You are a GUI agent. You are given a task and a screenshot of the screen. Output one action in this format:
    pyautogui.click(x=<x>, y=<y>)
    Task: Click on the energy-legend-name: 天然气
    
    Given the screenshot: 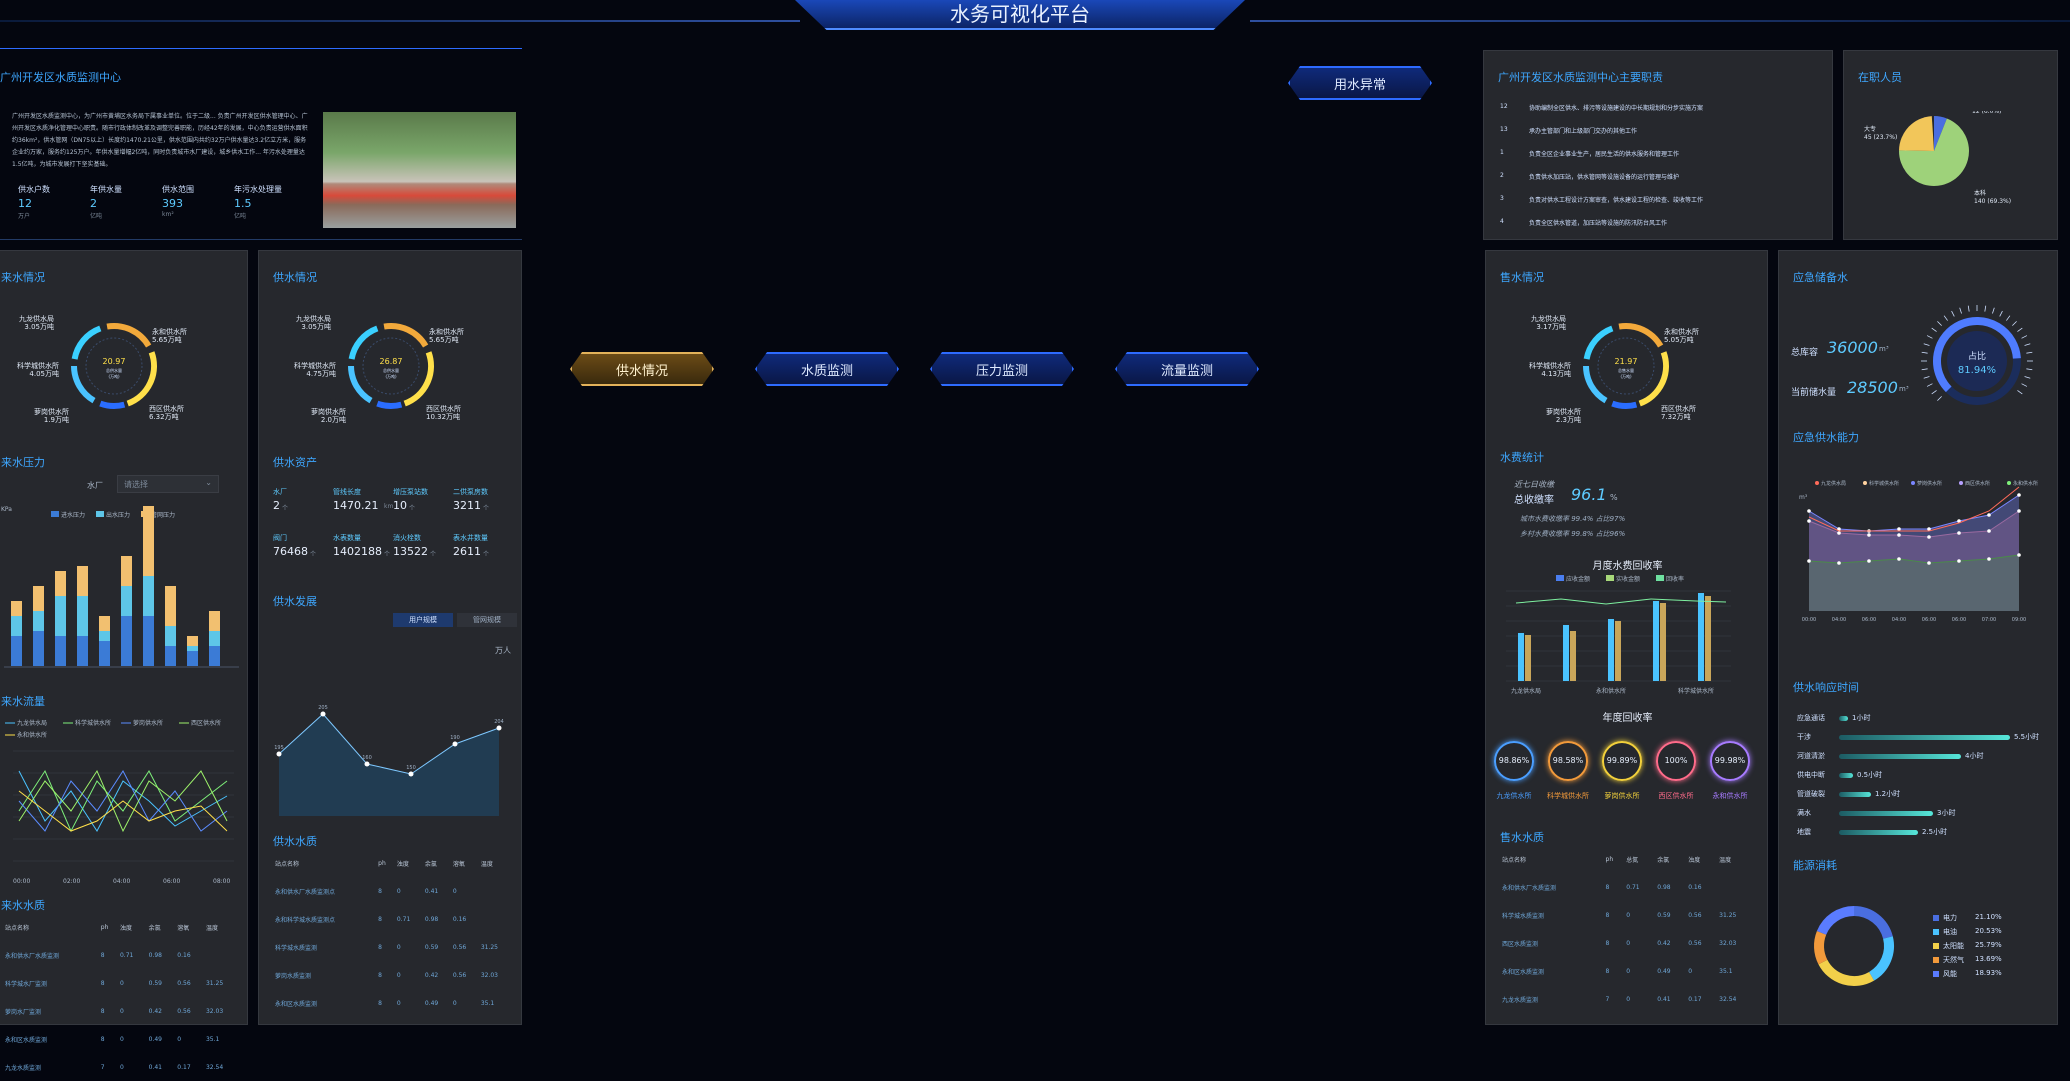 What is the action you would take?
    pyautogui.click(x=1953, y=960)
    